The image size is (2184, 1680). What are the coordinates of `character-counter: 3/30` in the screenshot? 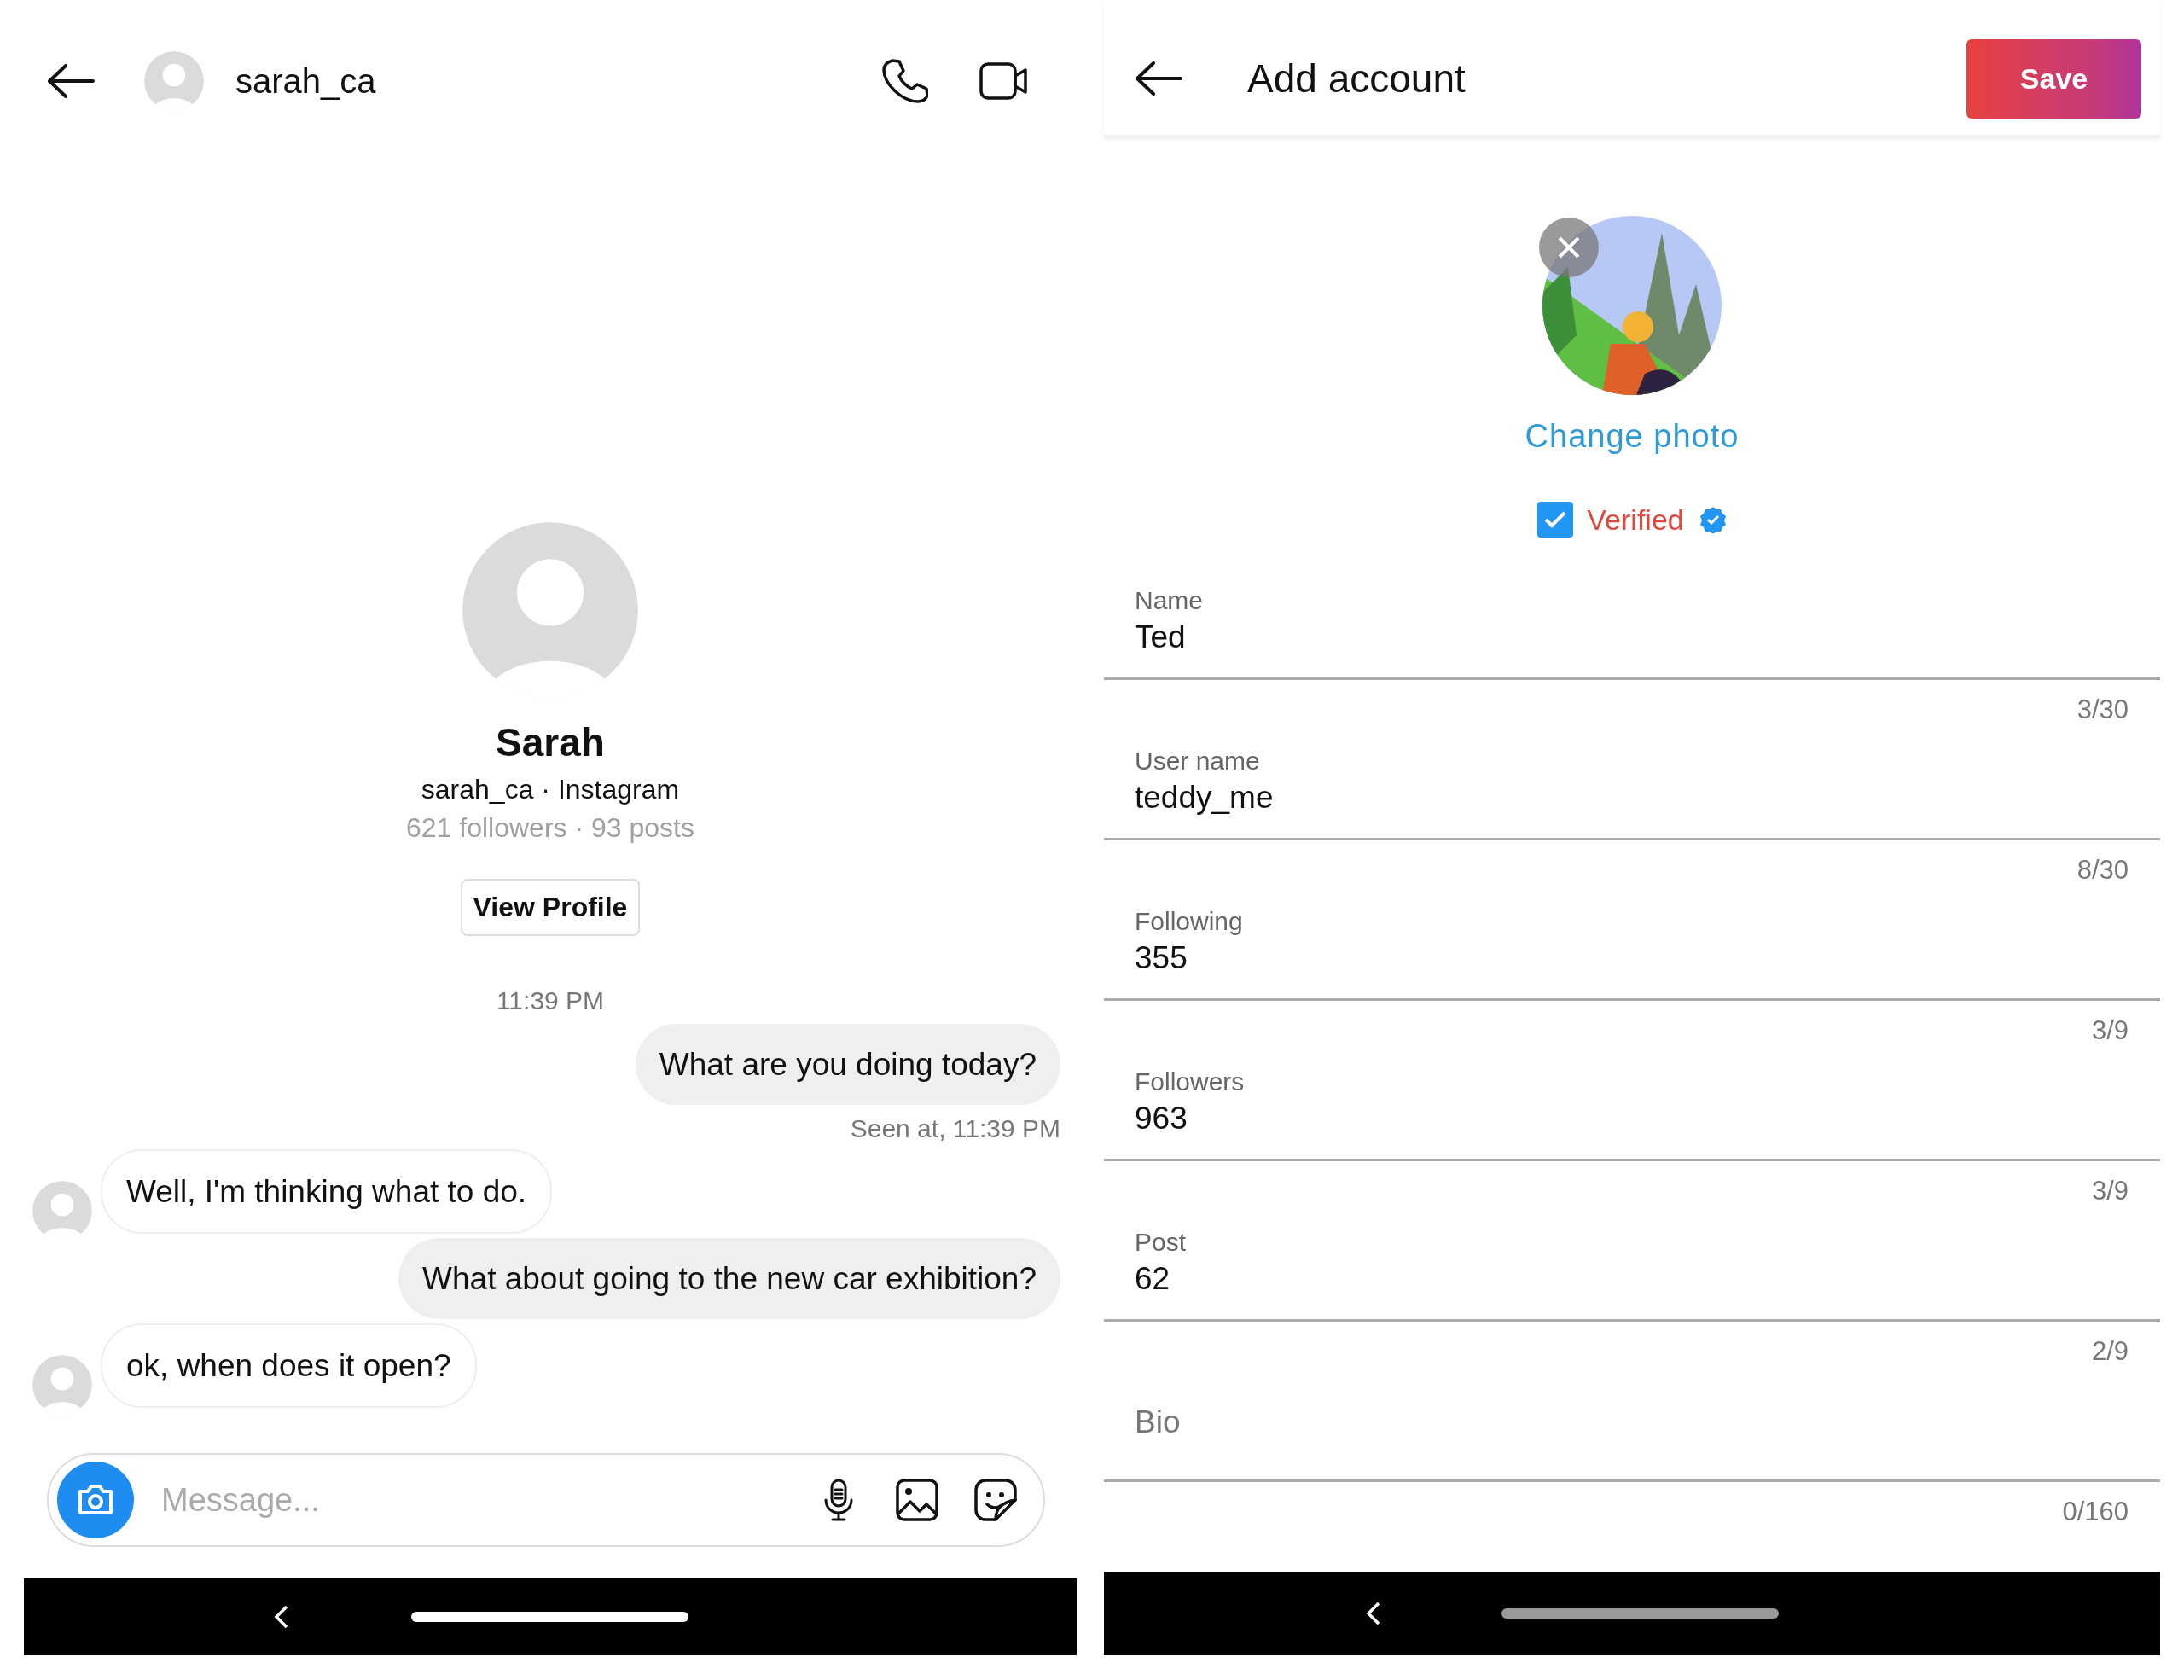 It's located at (2103, 710).